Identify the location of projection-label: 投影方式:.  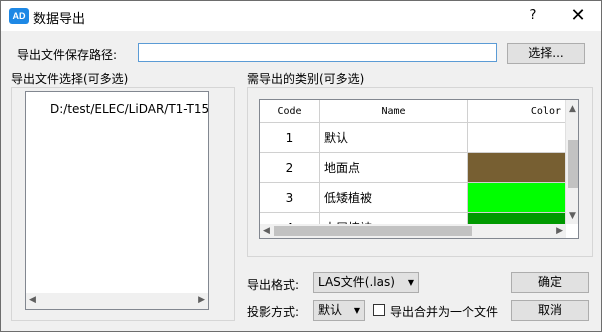
(273, 312).